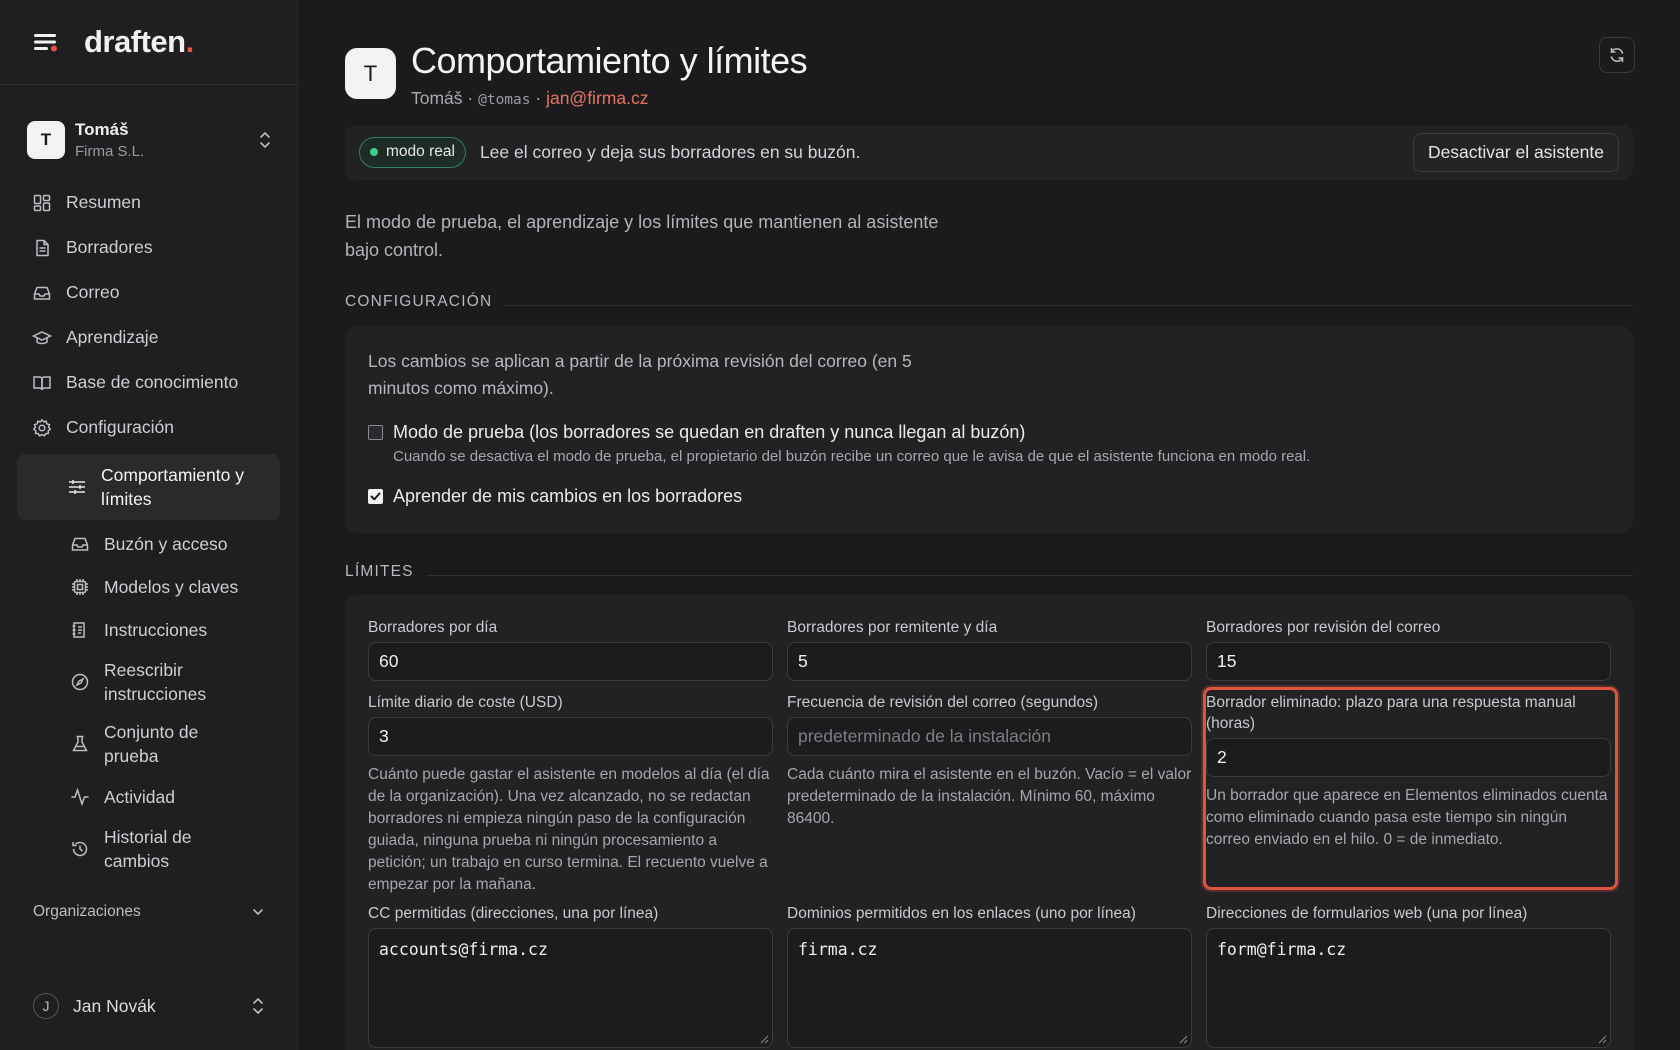 The width and height of the screenshot is (1680, 1050). What do you see at coordinates (77, 487) in the screenshot?
I see `sliders-icon` at bounding box center [77, 487].